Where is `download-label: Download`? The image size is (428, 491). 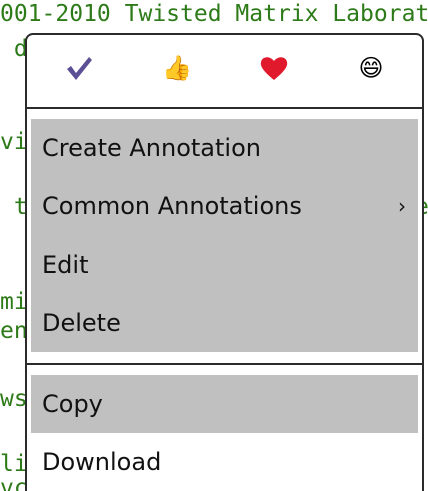 download-label: Download is located at coordinates (102, 462).